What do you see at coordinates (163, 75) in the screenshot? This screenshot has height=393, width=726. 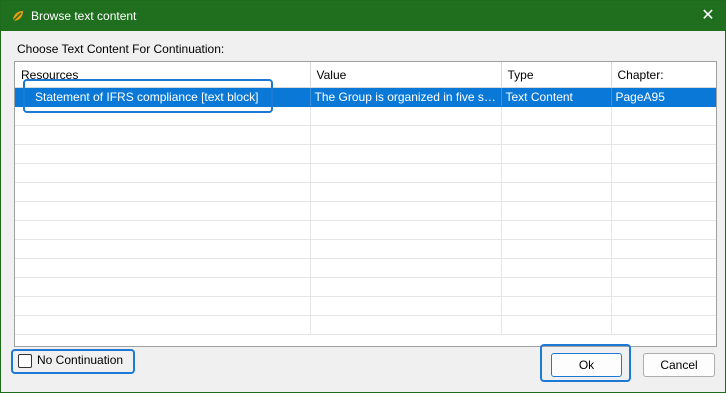 I see `column-header-resources: Resources` at bounding box center [163, 75].